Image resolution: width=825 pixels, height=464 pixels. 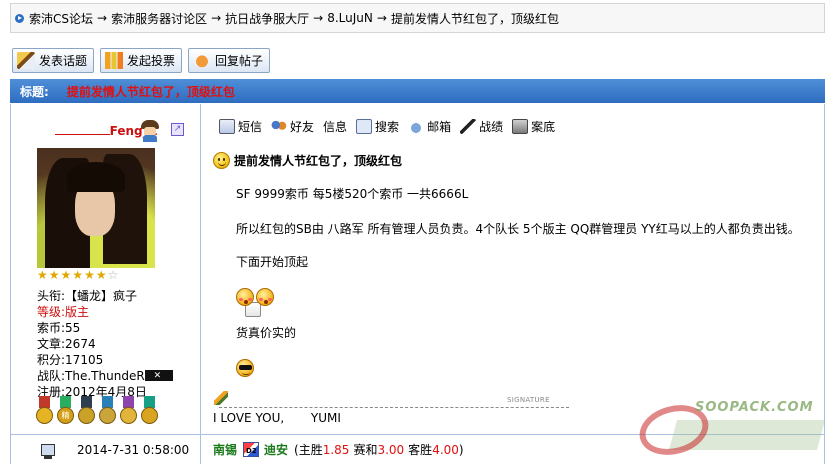 I want to click on medal-list: 精, so click(x=97, y=412).